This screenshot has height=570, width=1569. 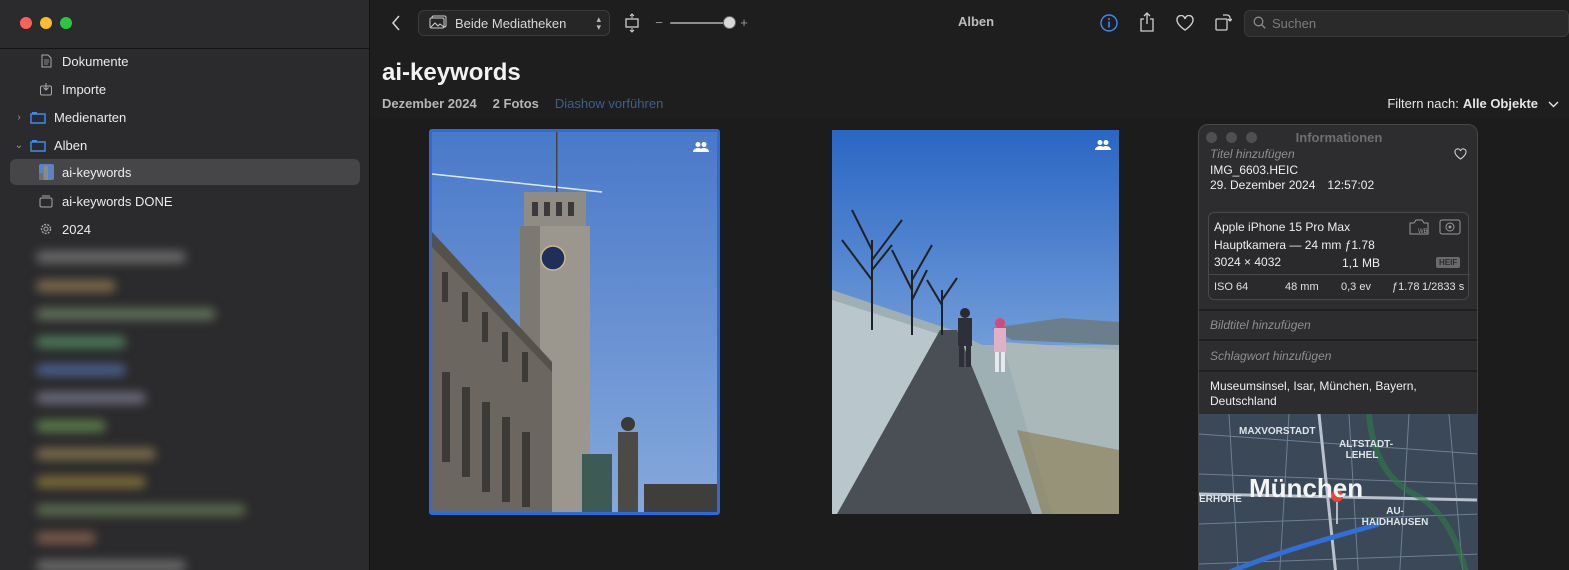 I want to click on library-select: Beide Mediatheken ▴ ▾, so click(x=514, y=23).